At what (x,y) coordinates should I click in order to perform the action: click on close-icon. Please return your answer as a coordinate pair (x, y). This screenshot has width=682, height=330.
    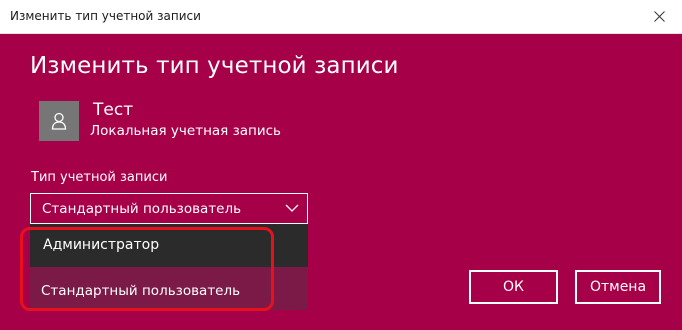
    Looking at the image, I should click on (659, 16).